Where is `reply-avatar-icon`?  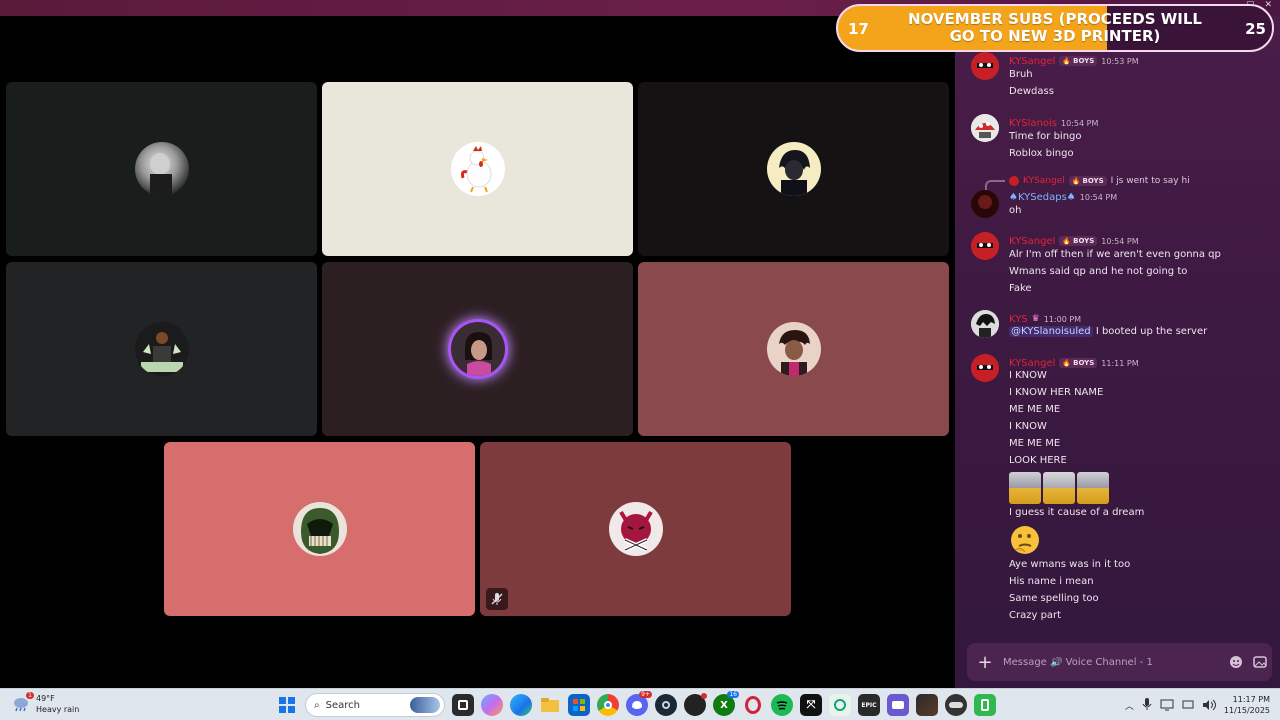
reply-avatar-icon is located at coordinates (1014, 180).